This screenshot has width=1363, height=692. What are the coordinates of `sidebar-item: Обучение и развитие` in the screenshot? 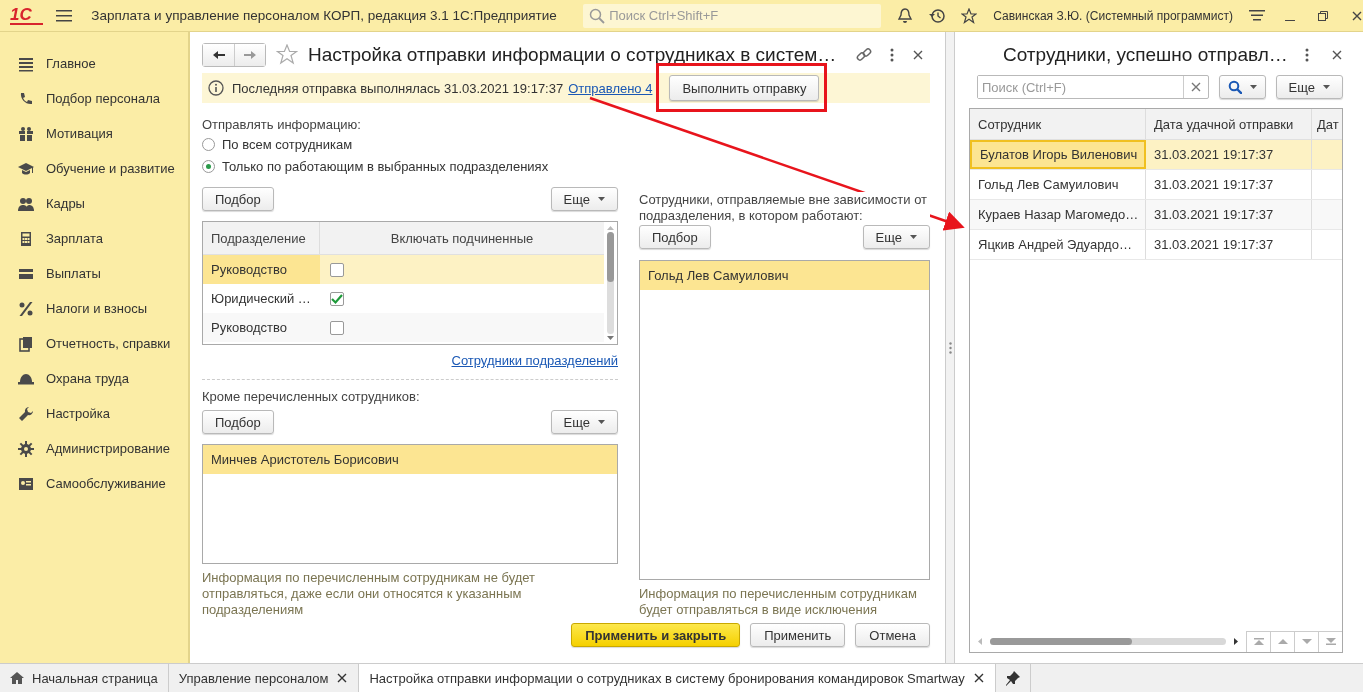 It's located at (94, 168).